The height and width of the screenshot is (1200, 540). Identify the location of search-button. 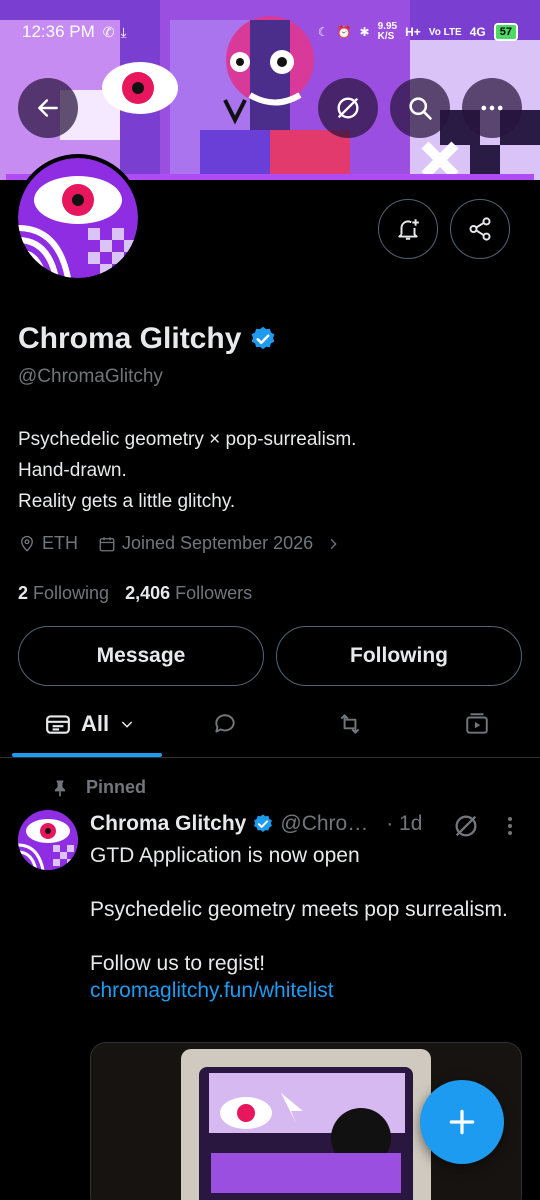
(420, 108).